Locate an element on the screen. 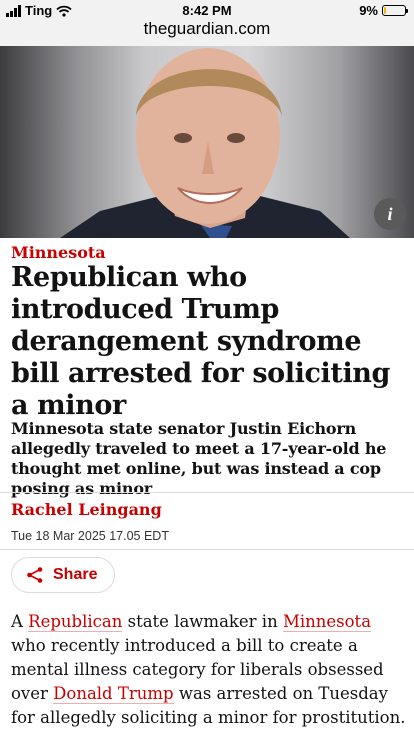 This screenshot has height=736, width=414. share-button: Share is located at coordinates (63, 575).